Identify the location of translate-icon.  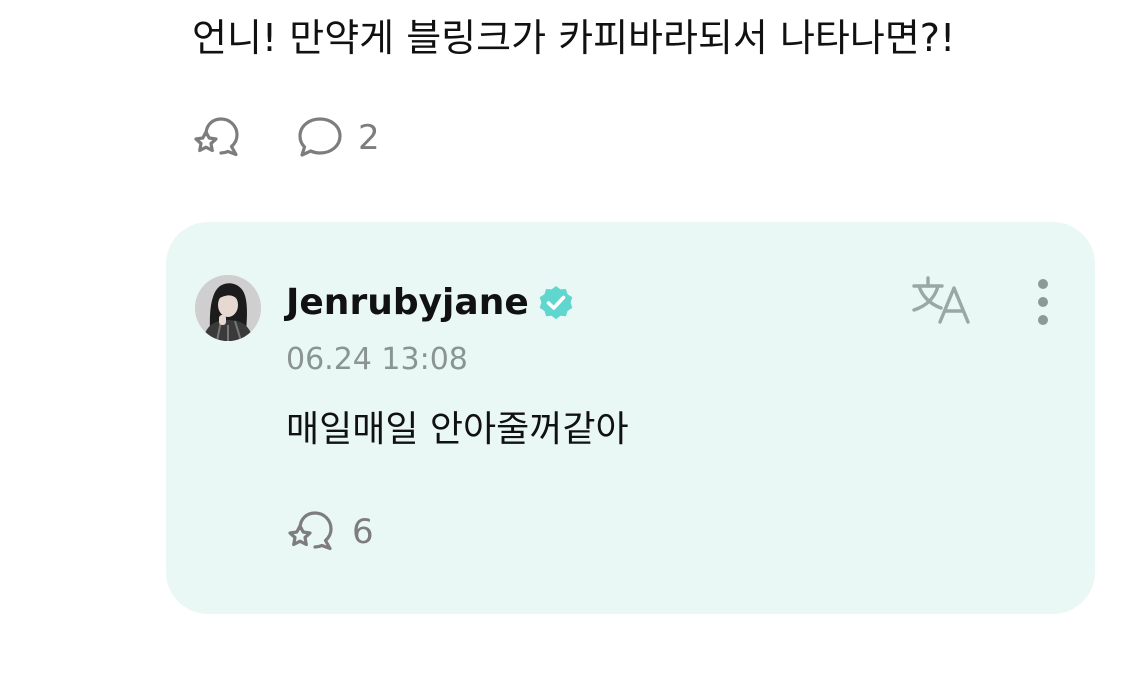
(941, 300).